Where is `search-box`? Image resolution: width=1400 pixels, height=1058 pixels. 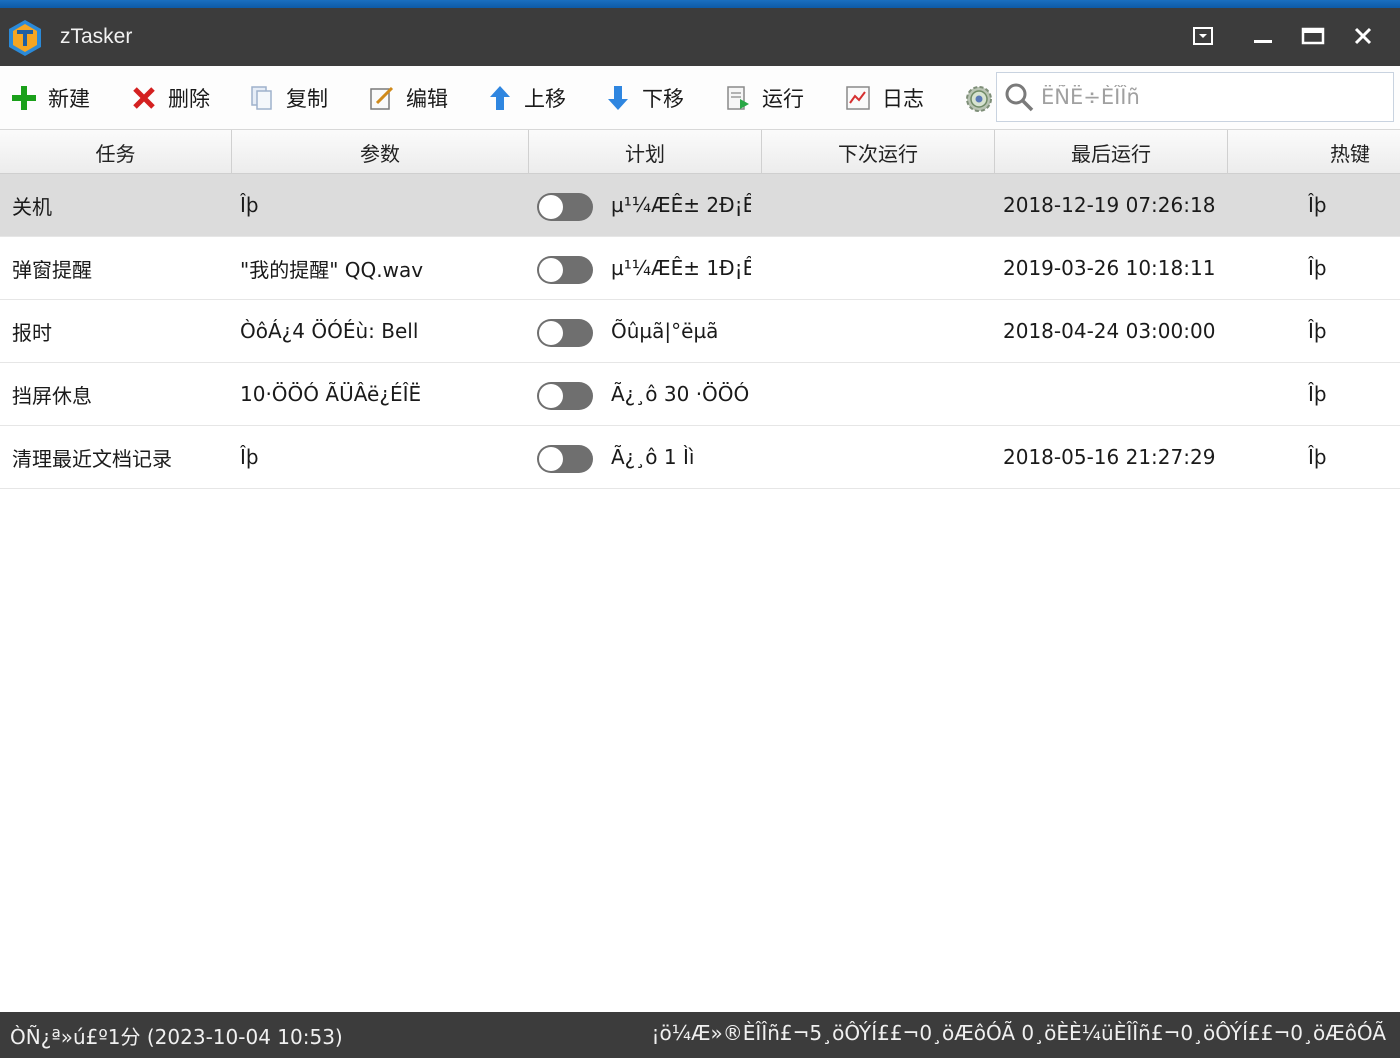
search-box is located at coordinates (1195, 97).